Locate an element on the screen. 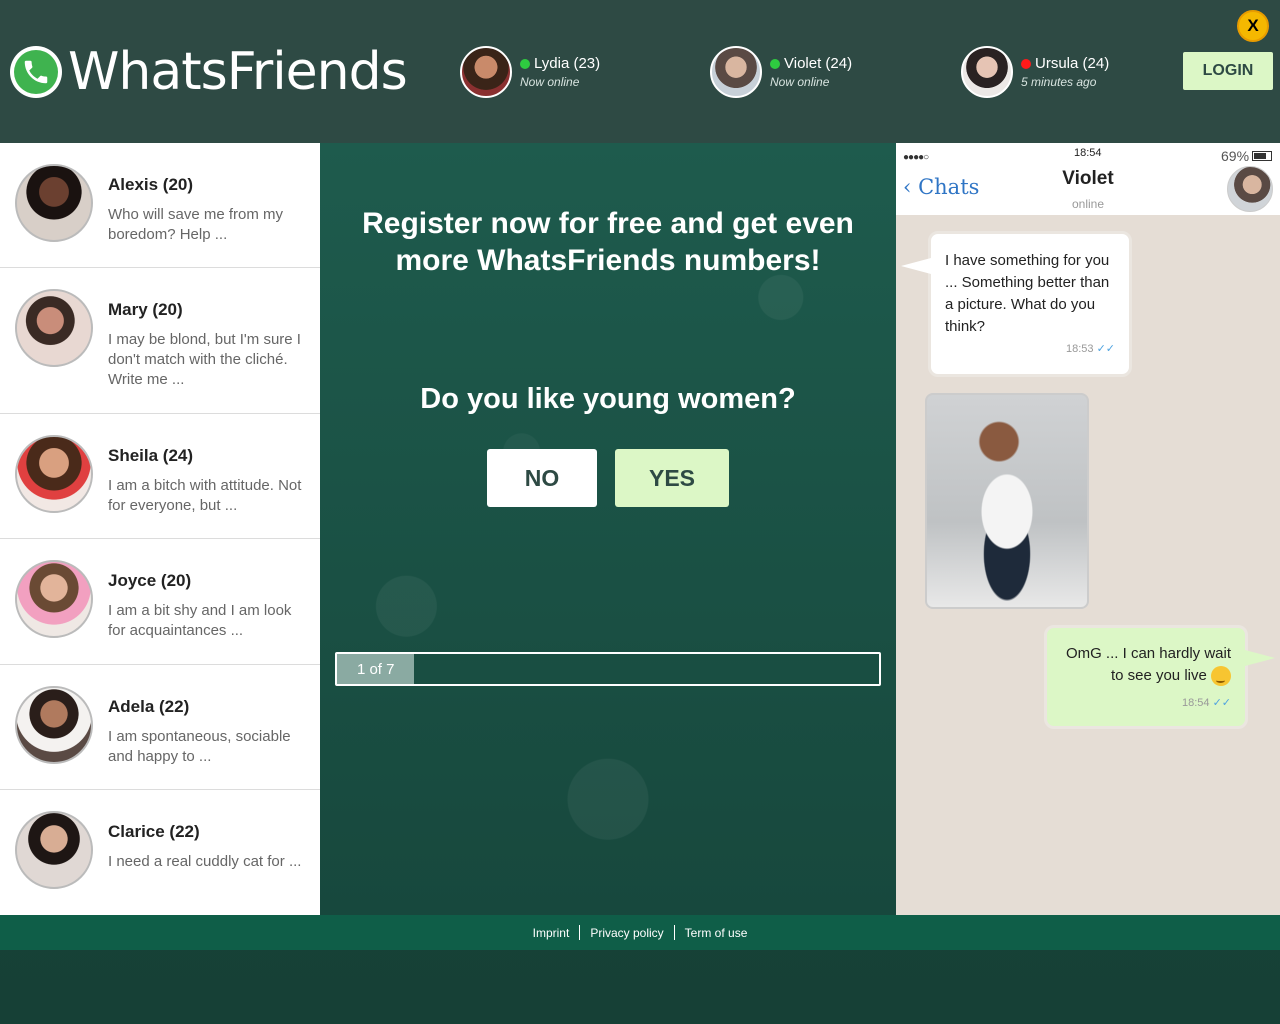 This screenshot has height=1024, width=1280. back-to-chats-link: ‹ Chats is located at coordinates (941, 187).